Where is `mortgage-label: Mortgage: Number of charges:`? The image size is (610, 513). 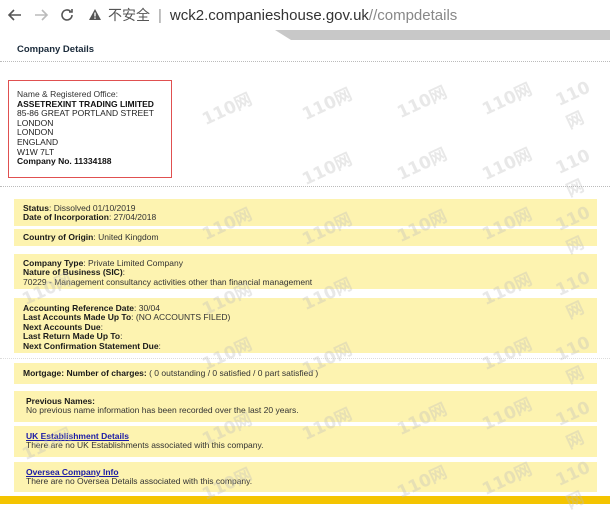
mortgage-label: Mortgage: Number of charges: is located at coordinates (85, 373).